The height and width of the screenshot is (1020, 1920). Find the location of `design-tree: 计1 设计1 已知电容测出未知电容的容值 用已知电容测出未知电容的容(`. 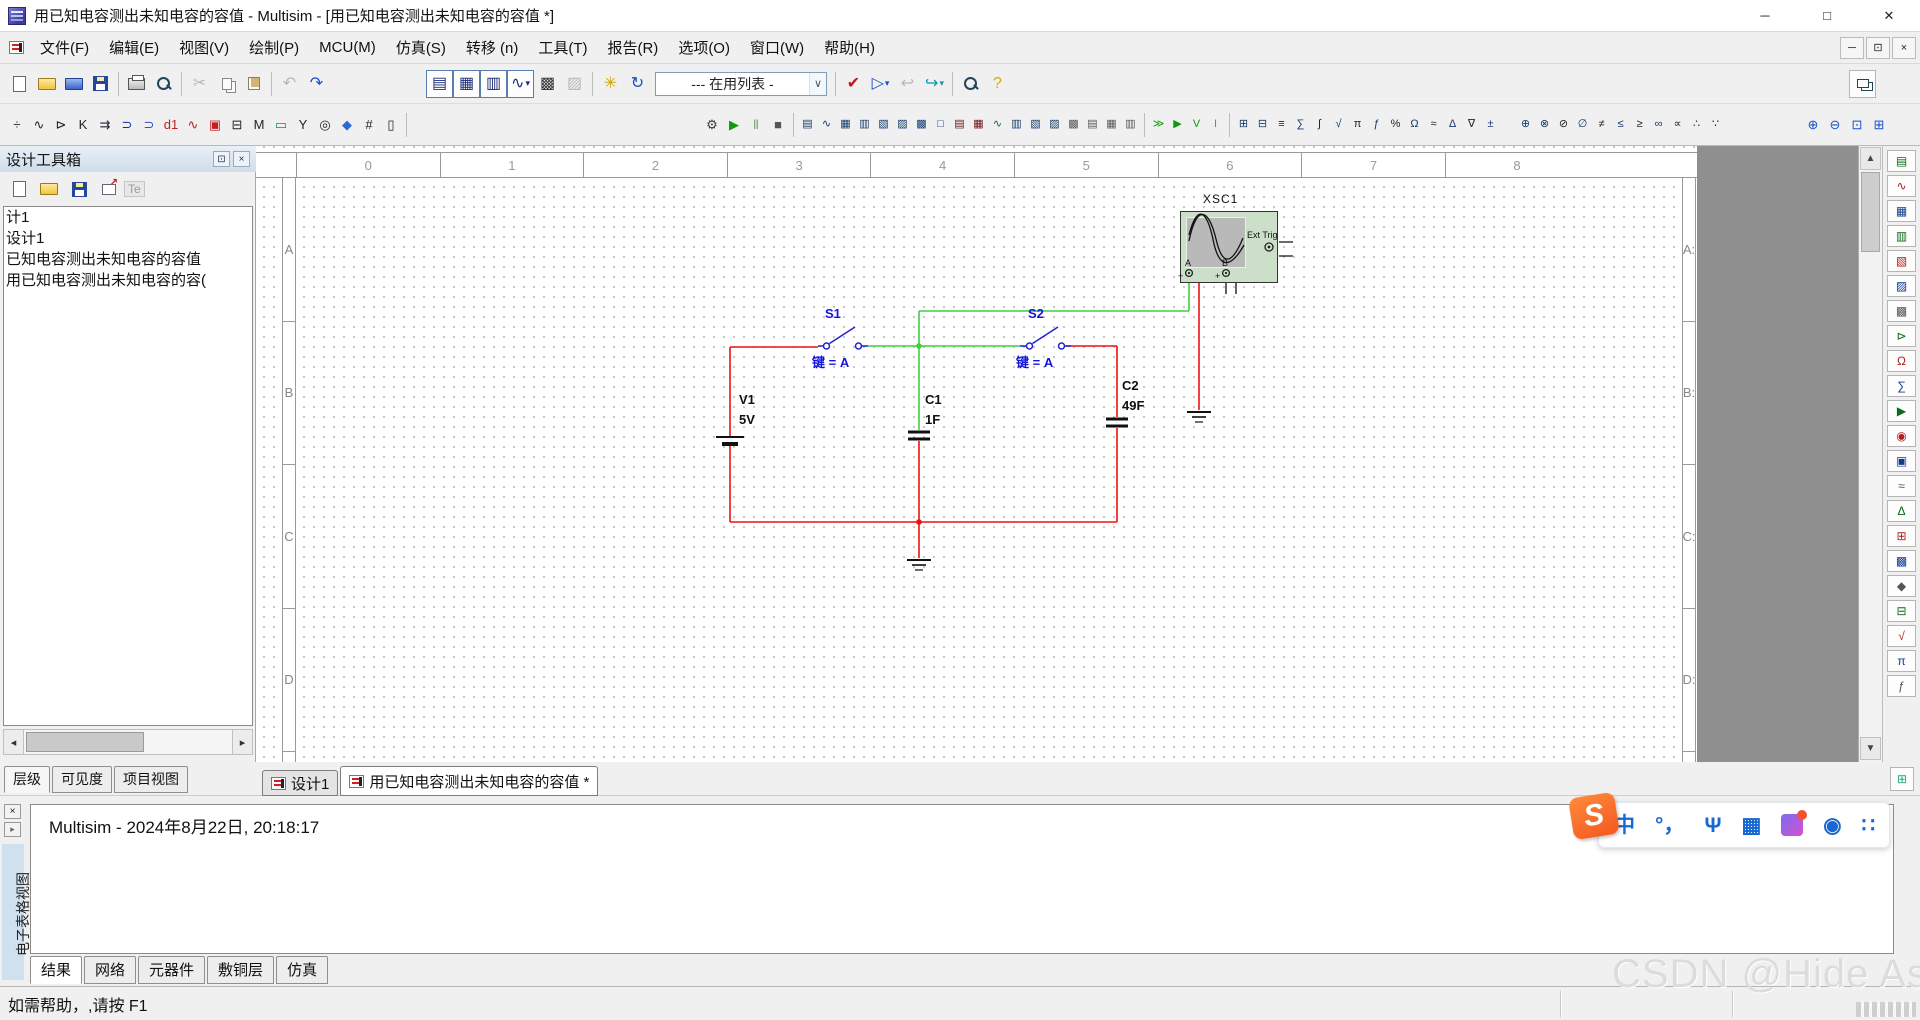

design-tree: 计1 设计1 已知电容测出未知电容的容值 用已知电容测出未知电容的容( is located at coordinates (128, 466).